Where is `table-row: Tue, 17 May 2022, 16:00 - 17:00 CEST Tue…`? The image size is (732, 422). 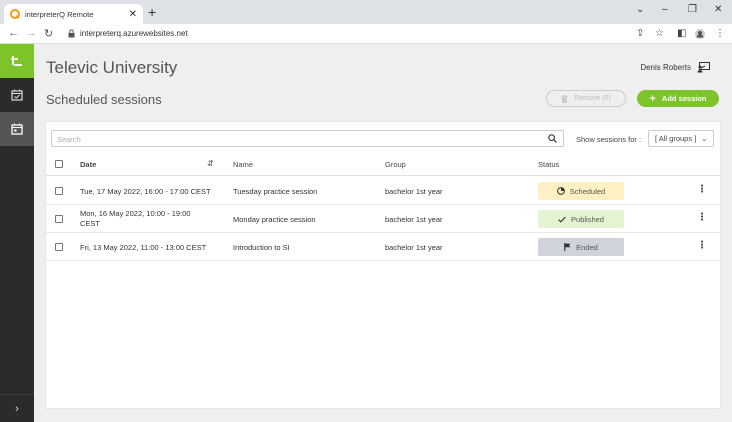 table-row: Tue, 17 May 2022, 16:00 - 17:00 CEST Tue… is located at coordinates (383, 191).